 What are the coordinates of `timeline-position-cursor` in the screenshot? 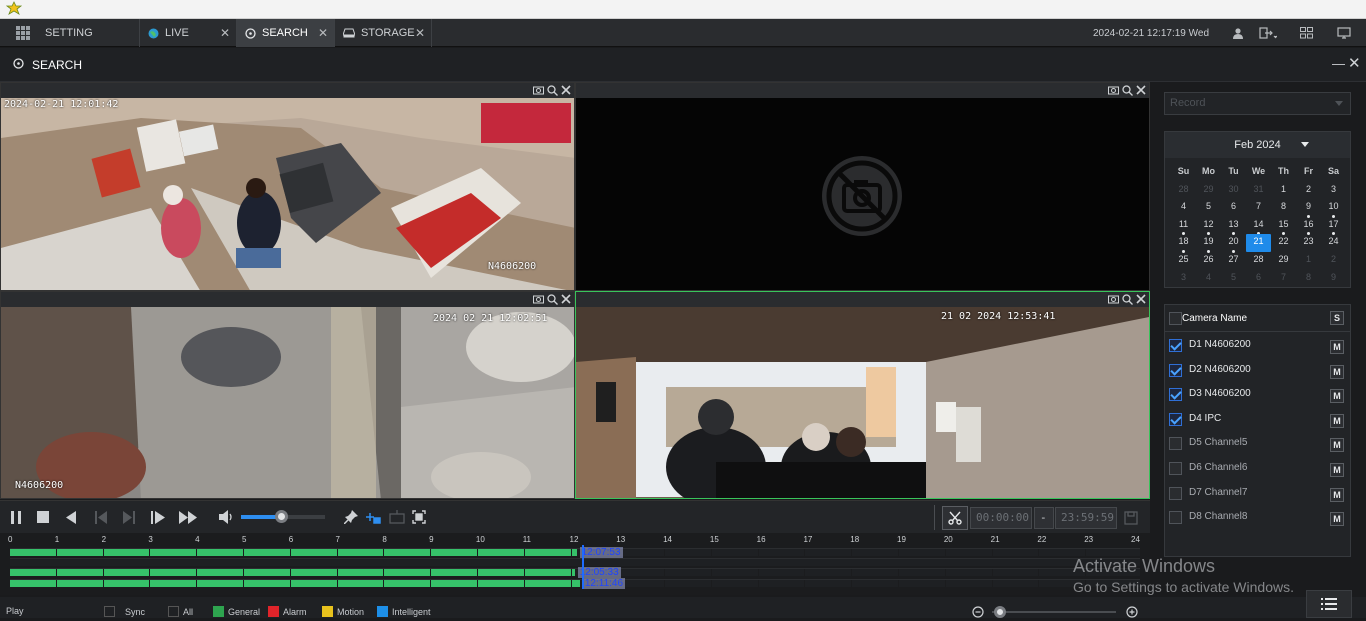 It's located at (583, 567).